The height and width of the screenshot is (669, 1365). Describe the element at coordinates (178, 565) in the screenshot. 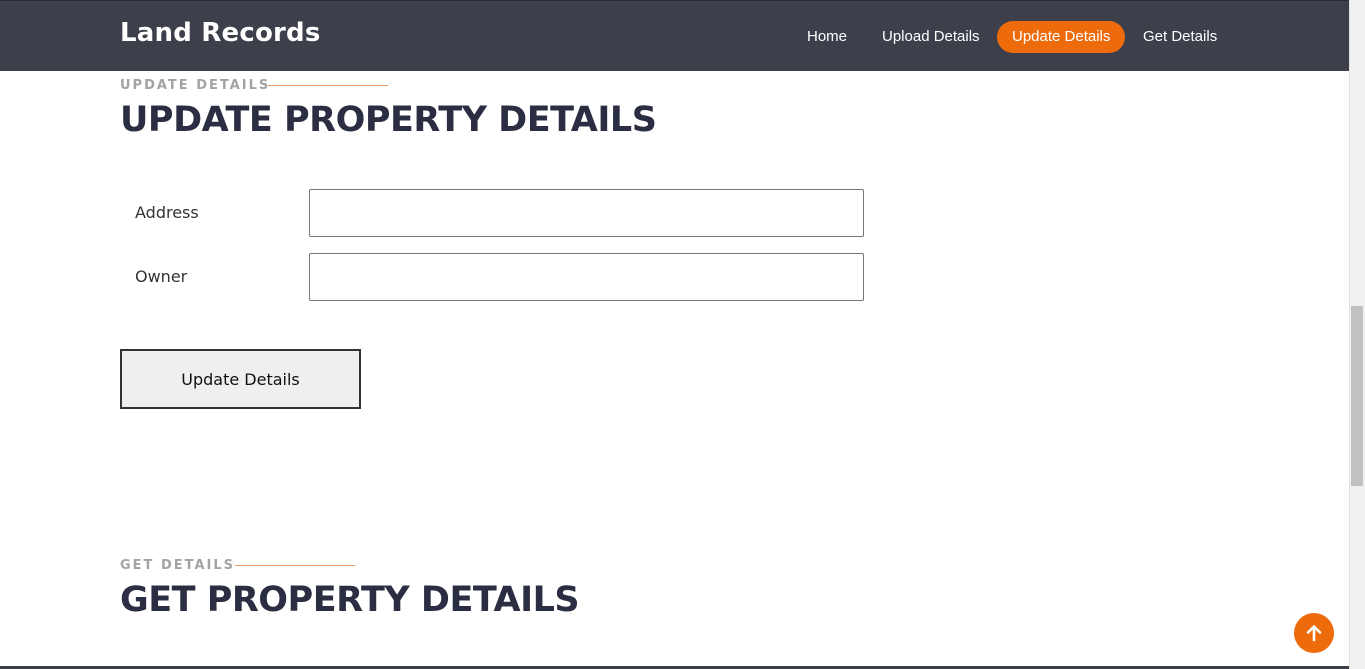

I see `get-section-eyebrow: GET DETAILS` at that location.